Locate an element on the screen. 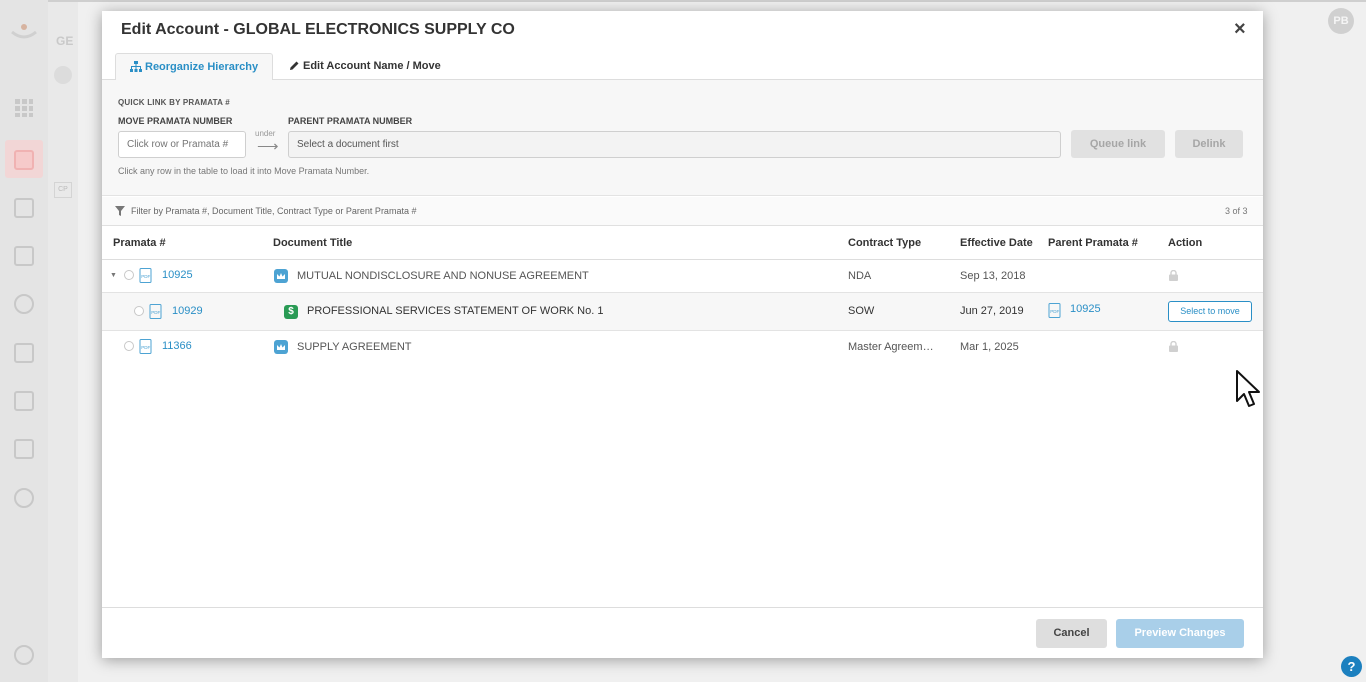 The height and width of the screenshot is (682, 1366). contract-type: NDA is located at coordinates (860, 276).